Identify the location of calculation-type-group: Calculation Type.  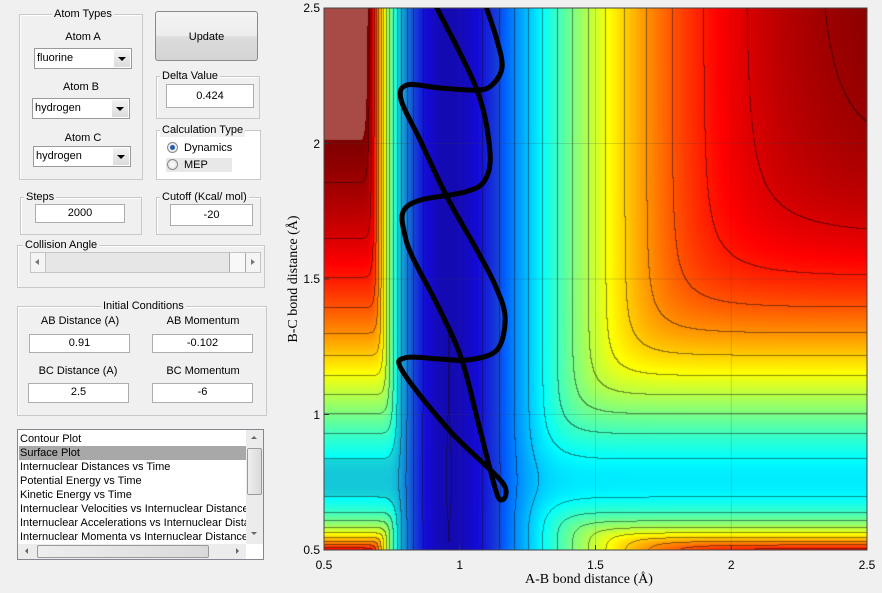
(208, 152).